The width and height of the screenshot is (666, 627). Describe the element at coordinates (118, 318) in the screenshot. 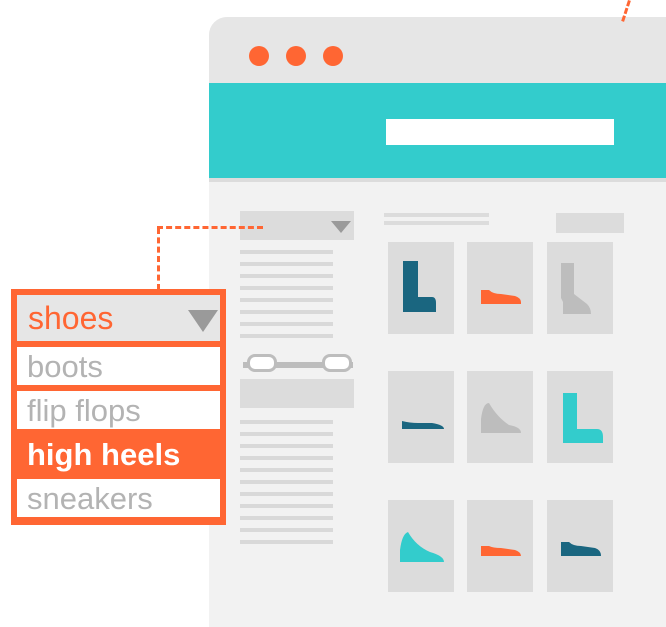

I see `dropdown-header: shoes` at that location.